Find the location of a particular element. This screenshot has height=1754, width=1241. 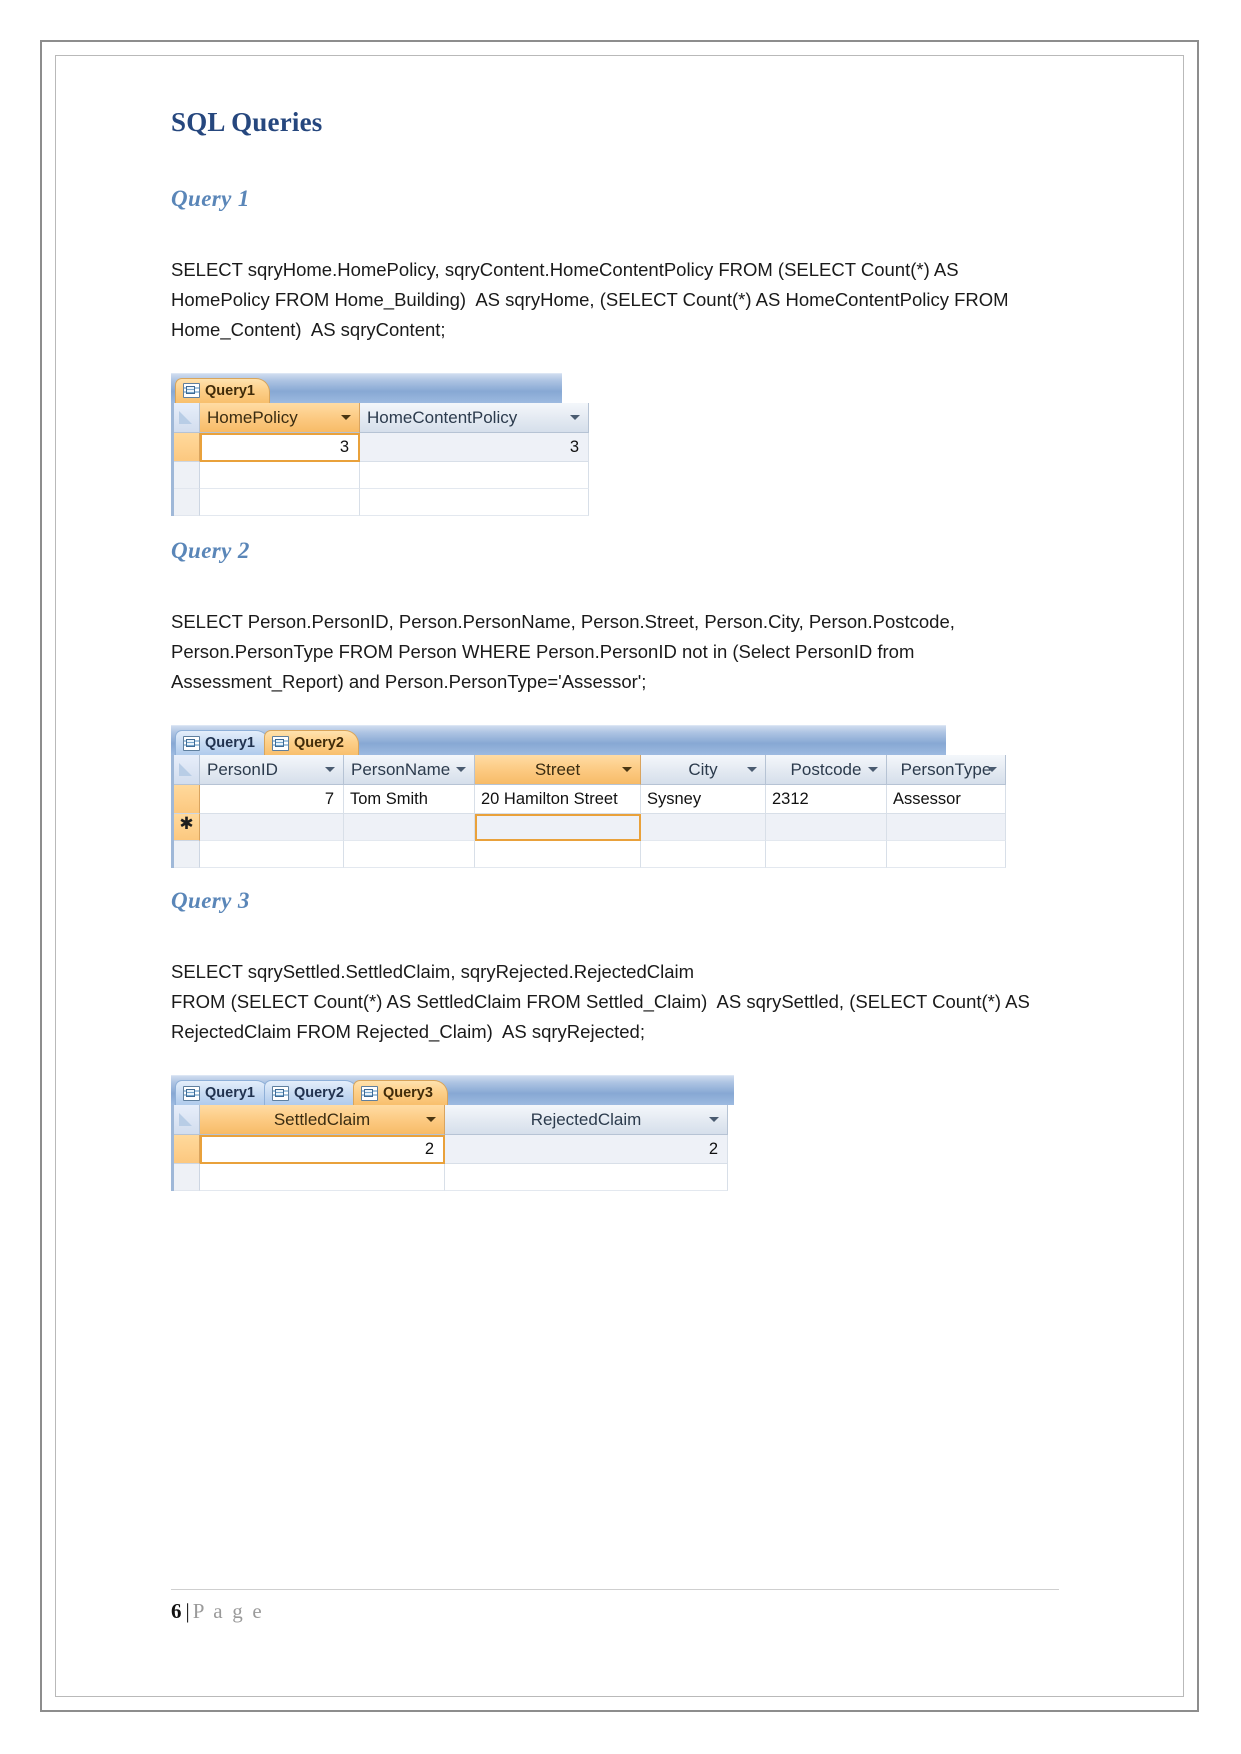

query-3-column-rejectedclaim: RejectedClaim is located at coordinates (586, 1120).